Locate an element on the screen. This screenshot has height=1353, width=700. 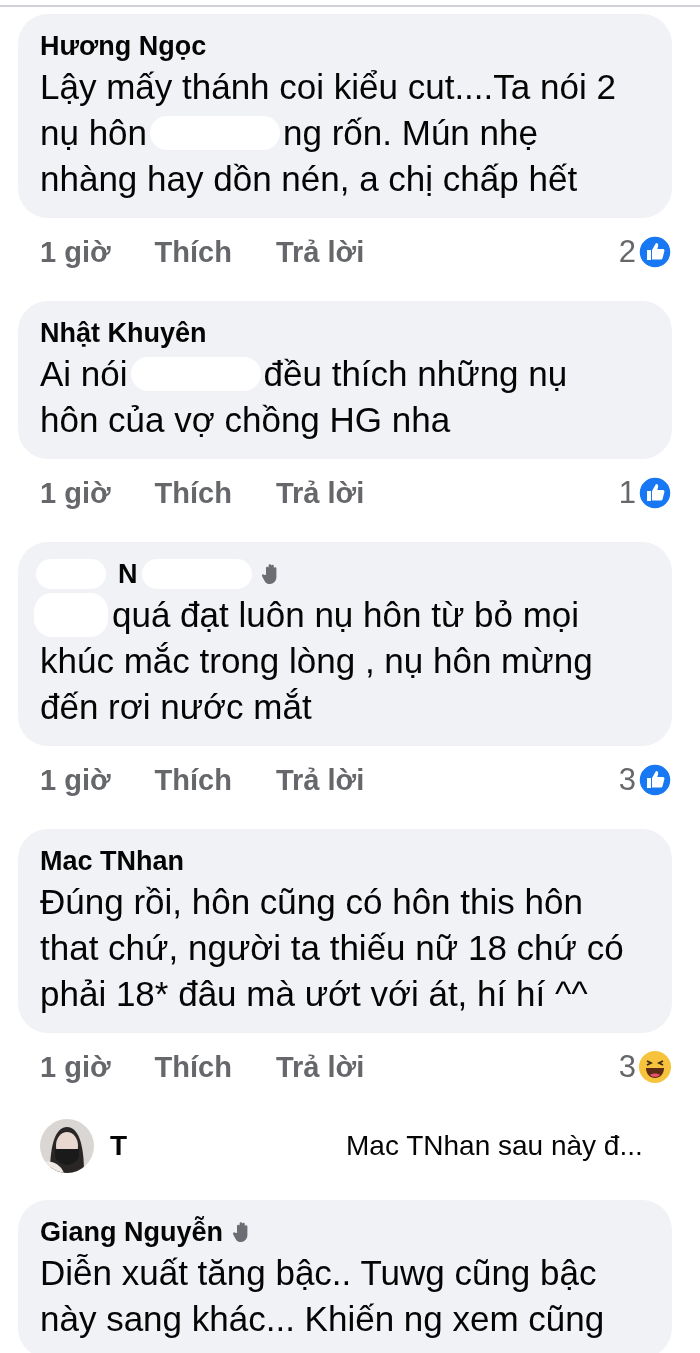
comment-text: nụ hôn is located at coordinates (94, 133).